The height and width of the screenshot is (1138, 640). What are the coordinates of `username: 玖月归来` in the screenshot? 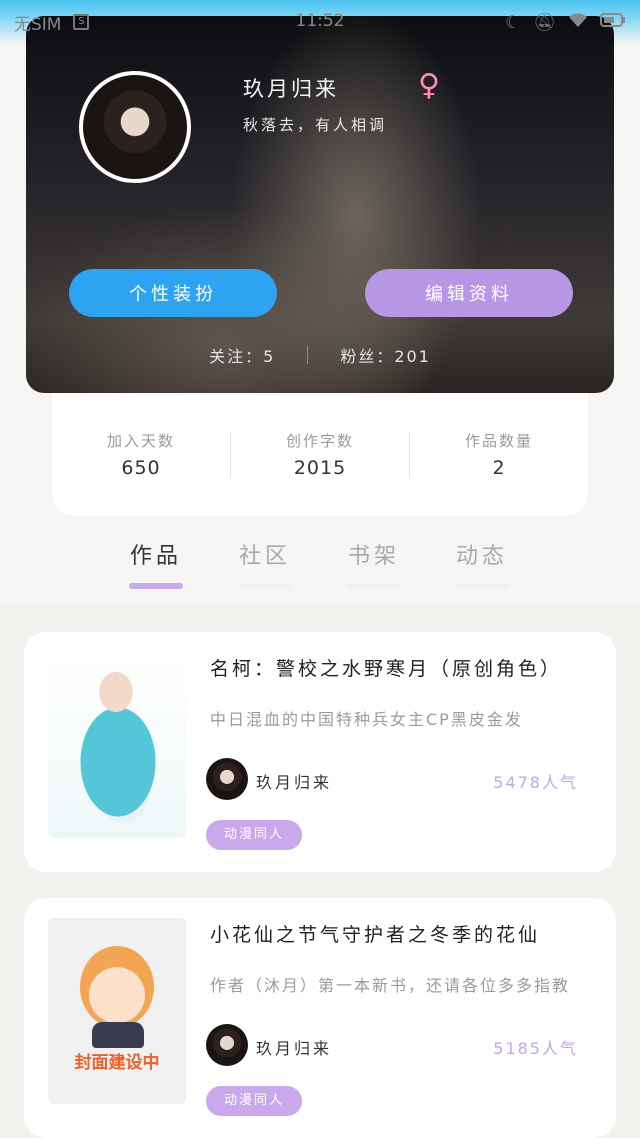 It's located at (291, 89).